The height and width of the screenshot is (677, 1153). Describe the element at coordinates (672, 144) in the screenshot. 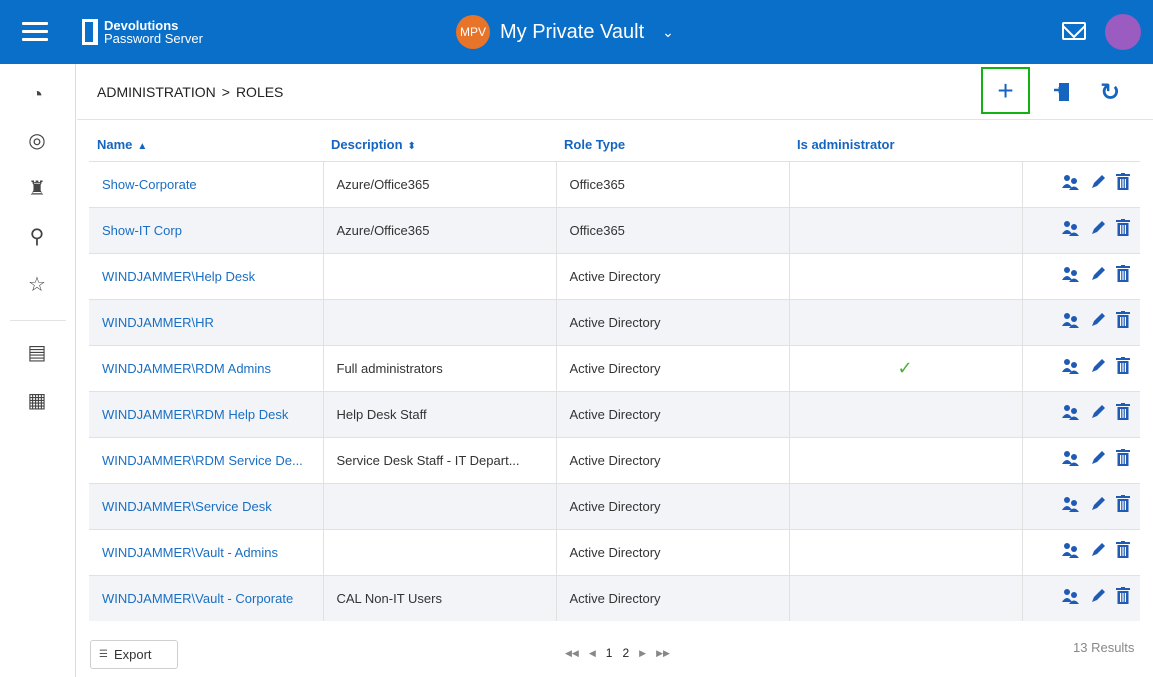

I see `column-header-role-type: Role Type` at that location.